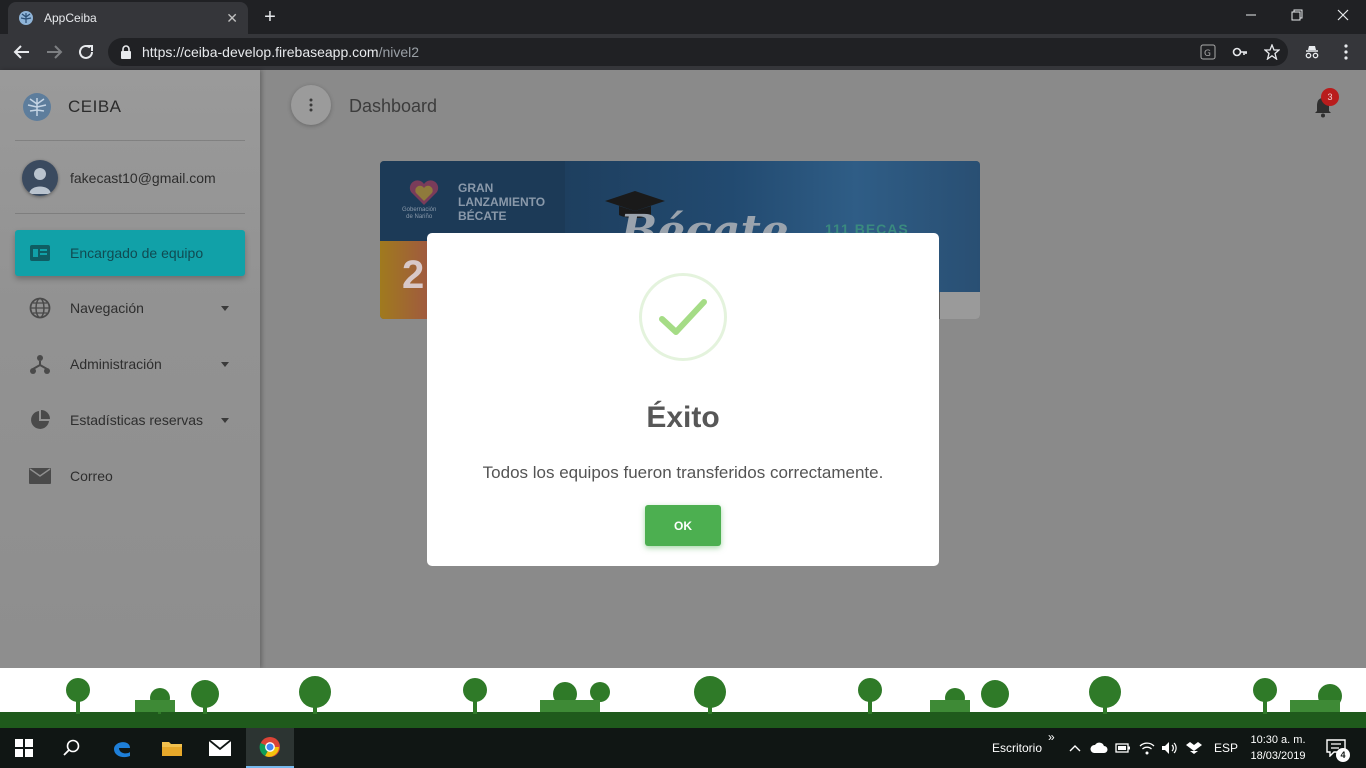 The image size is (1366, 768). I want to click on reload-icon, so click(86, 52).